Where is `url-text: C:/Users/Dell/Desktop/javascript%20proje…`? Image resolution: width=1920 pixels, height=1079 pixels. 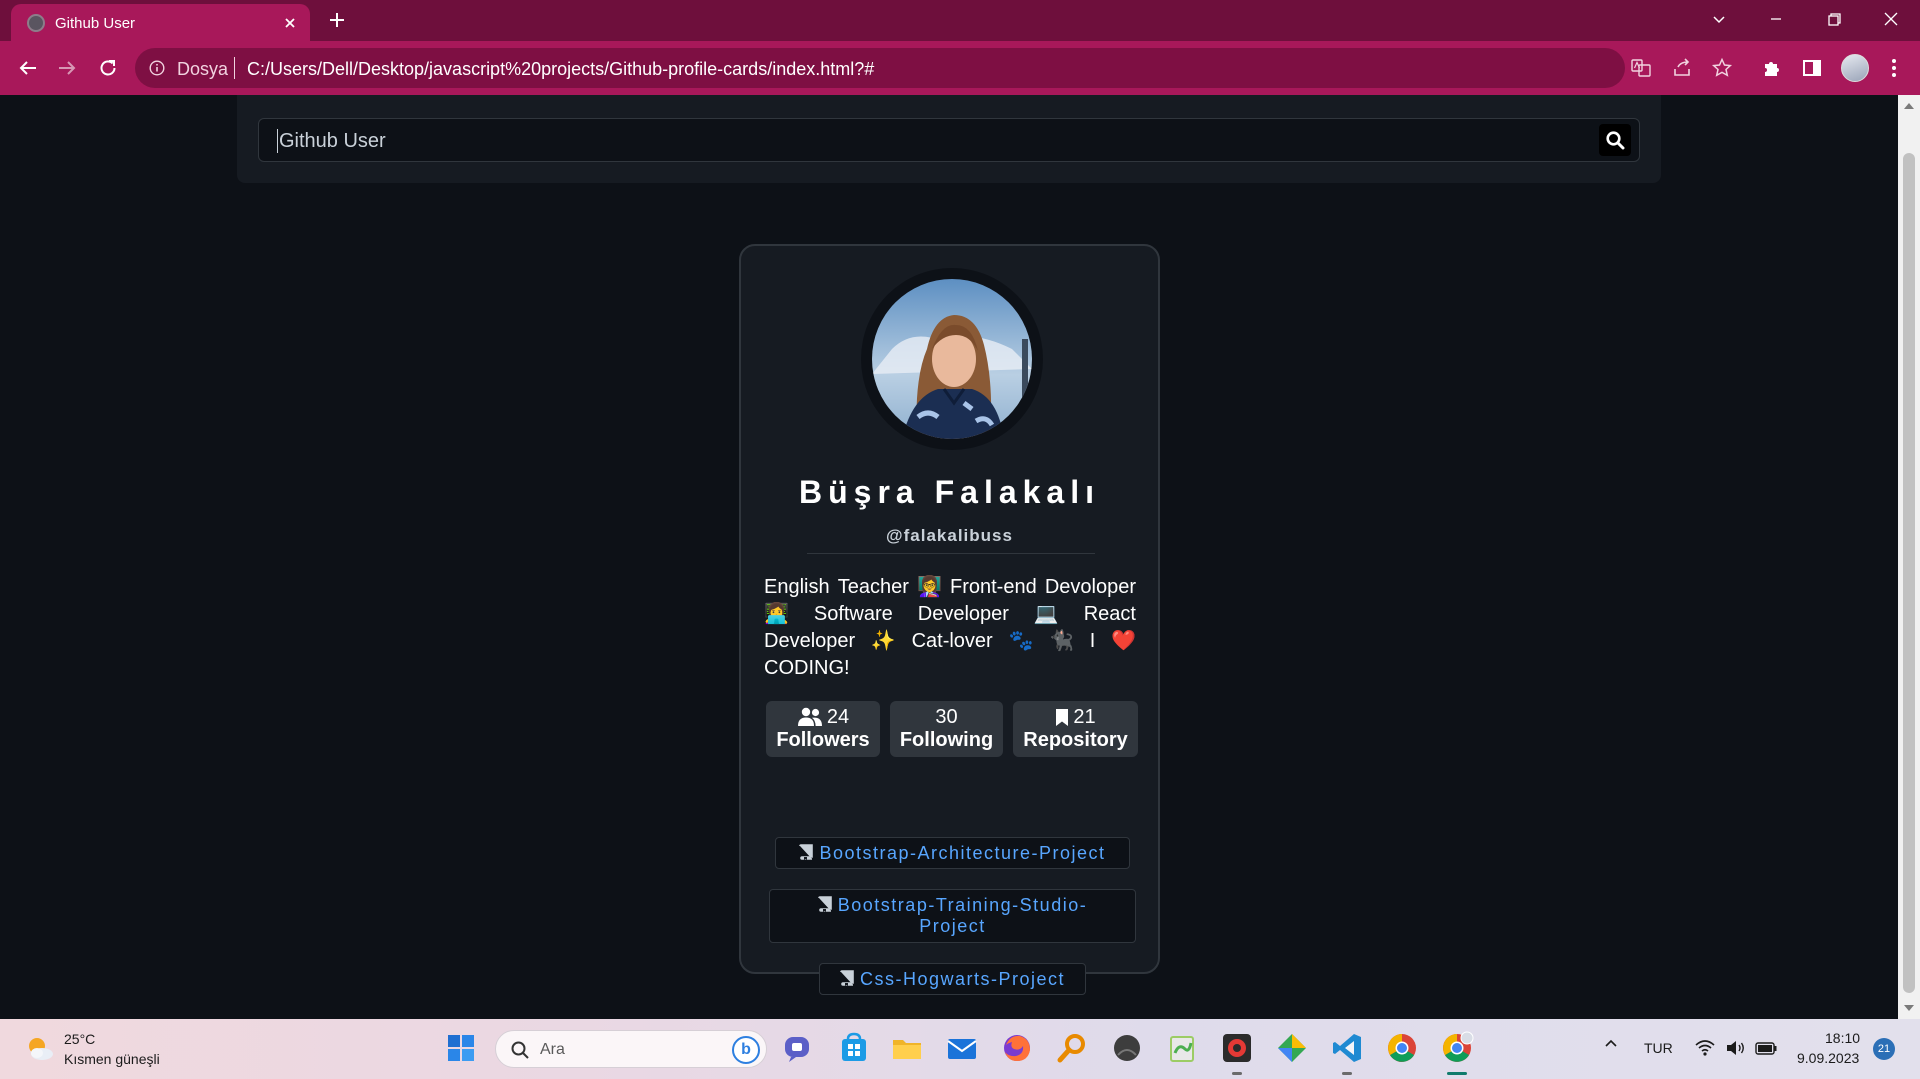
url-text: C:/Users/Dell/Desktop/javascript%20proje… is located at coordinates (560, 69).